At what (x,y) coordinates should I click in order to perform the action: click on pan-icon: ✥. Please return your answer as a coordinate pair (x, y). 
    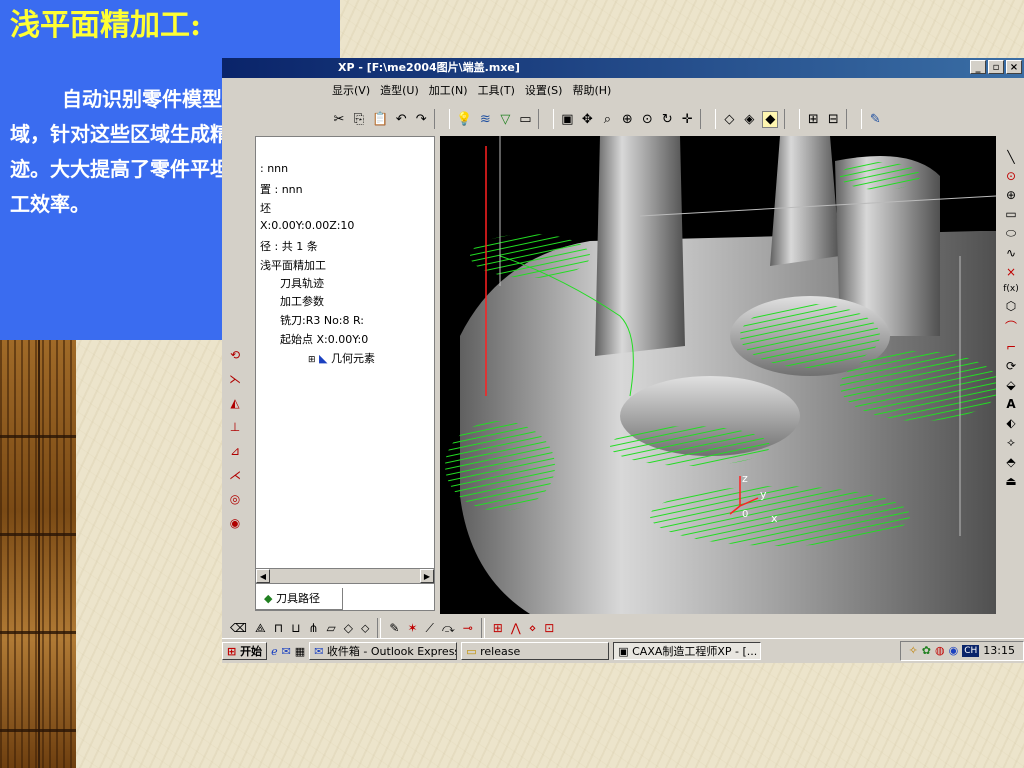
    Looking at the image, I should click on (587, 119).